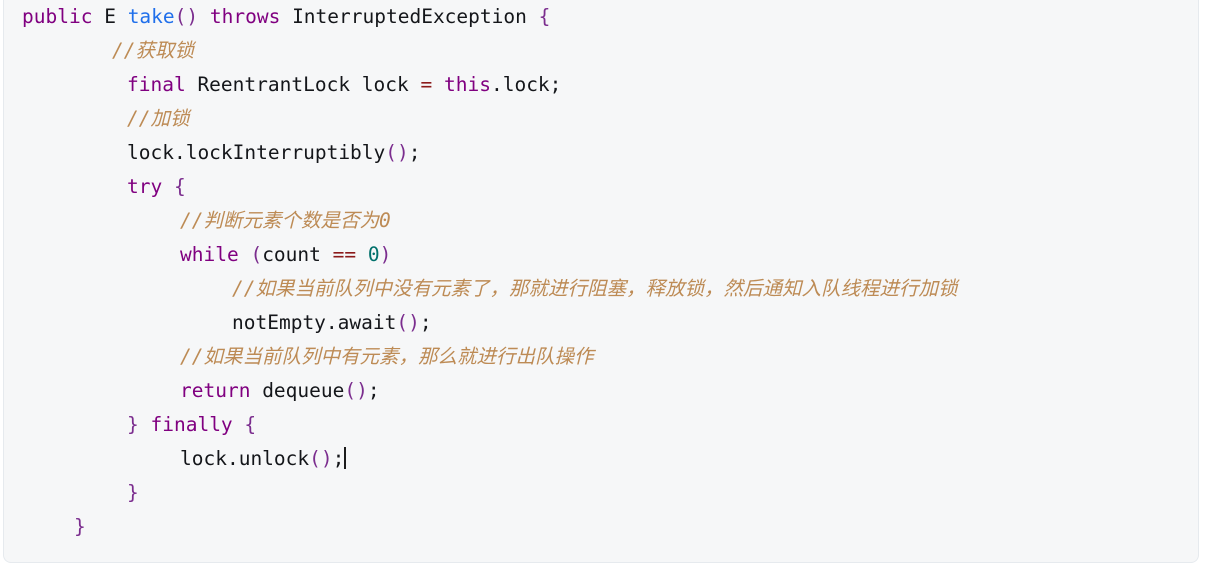 The image size is (1216, 566). Describe the element at coordinates (314, 322) in the screenshot. I see `call-notempty-await: notEmpty.await` at that location.